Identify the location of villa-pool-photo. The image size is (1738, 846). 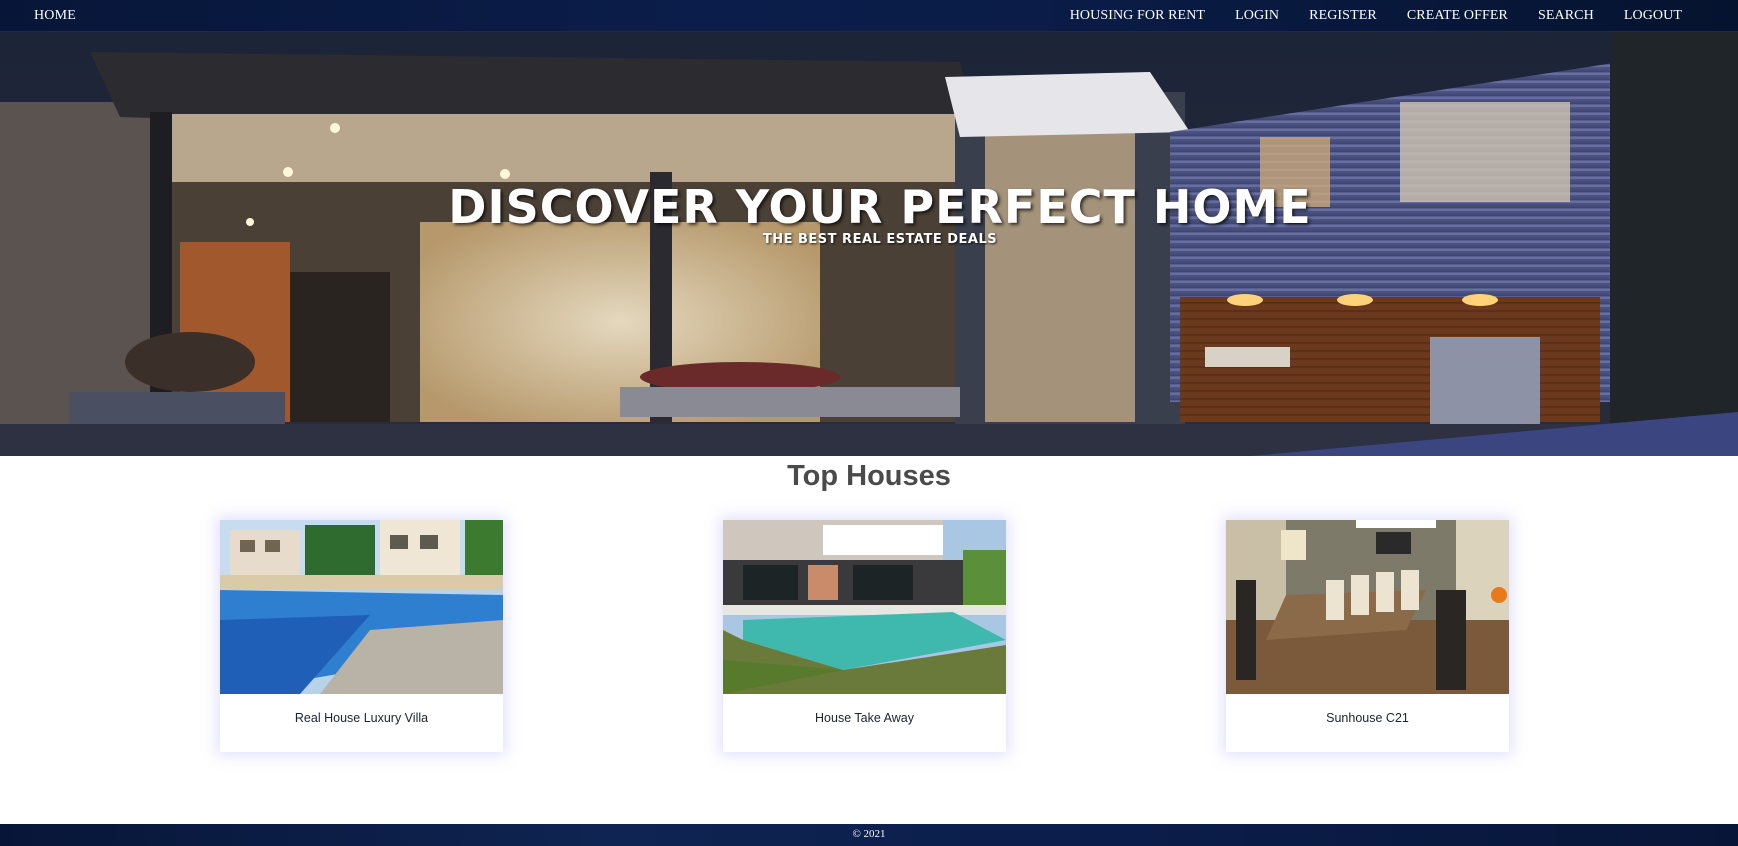
(361, 607).